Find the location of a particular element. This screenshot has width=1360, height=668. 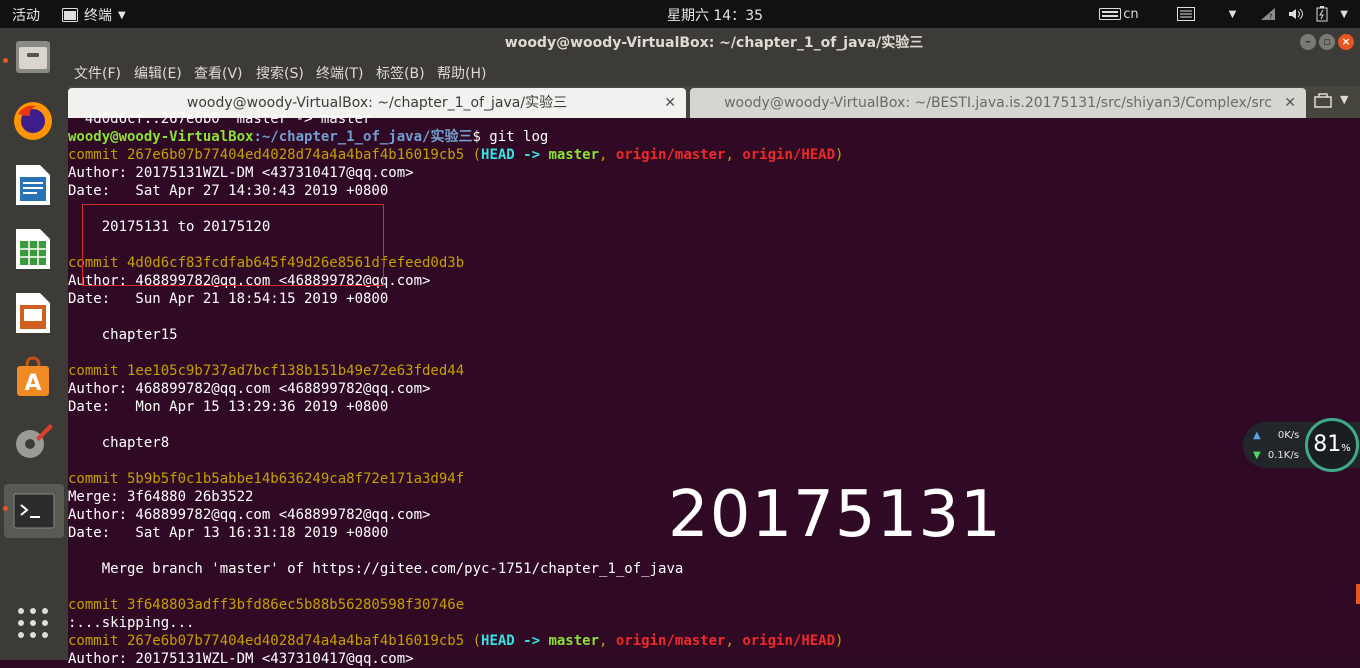

arrow-down-icon: ▼ is located at coordinates (1257, 455).